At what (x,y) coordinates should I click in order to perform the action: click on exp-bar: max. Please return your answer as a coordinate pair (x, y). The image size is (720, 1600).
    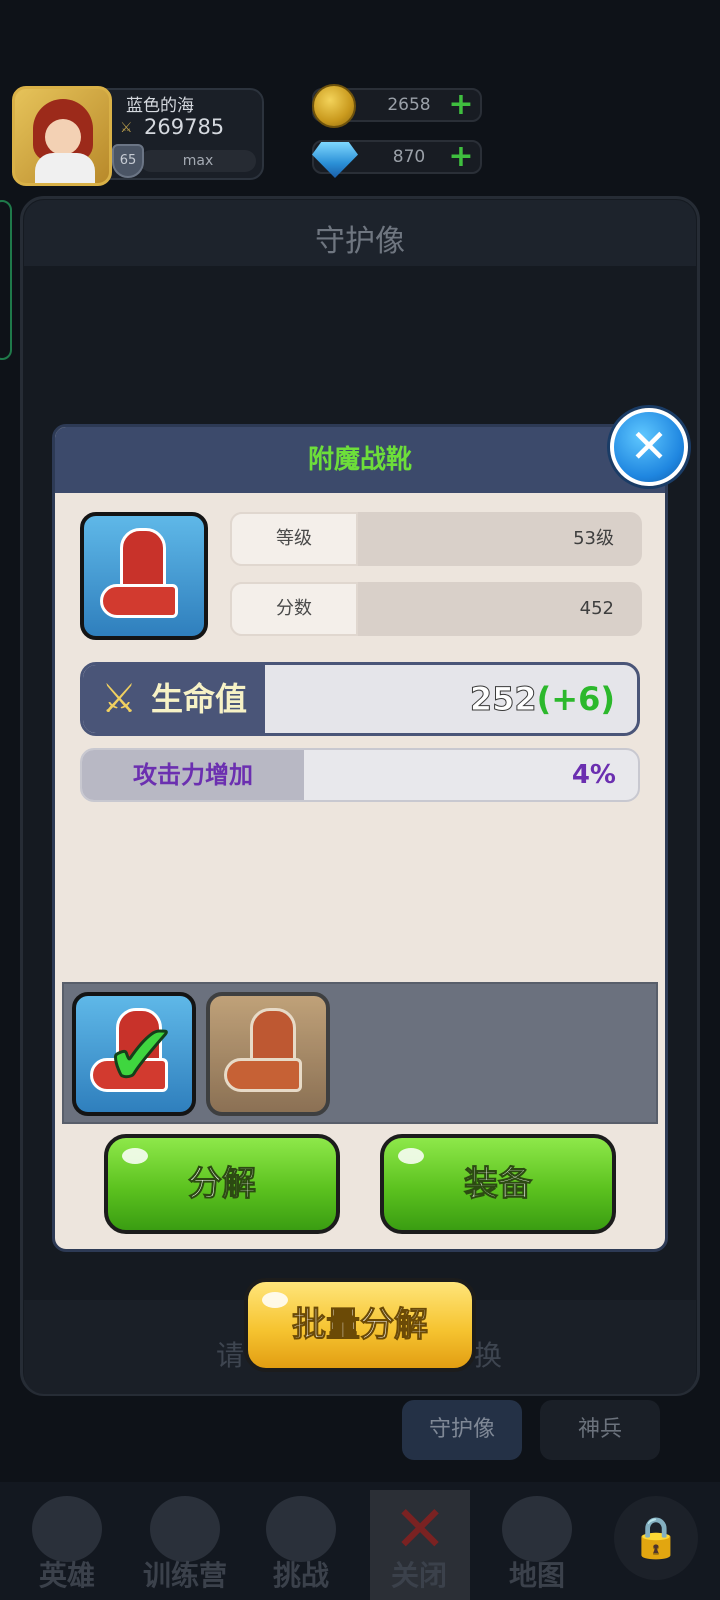
    Looking at the image, I should click on (198, 161).